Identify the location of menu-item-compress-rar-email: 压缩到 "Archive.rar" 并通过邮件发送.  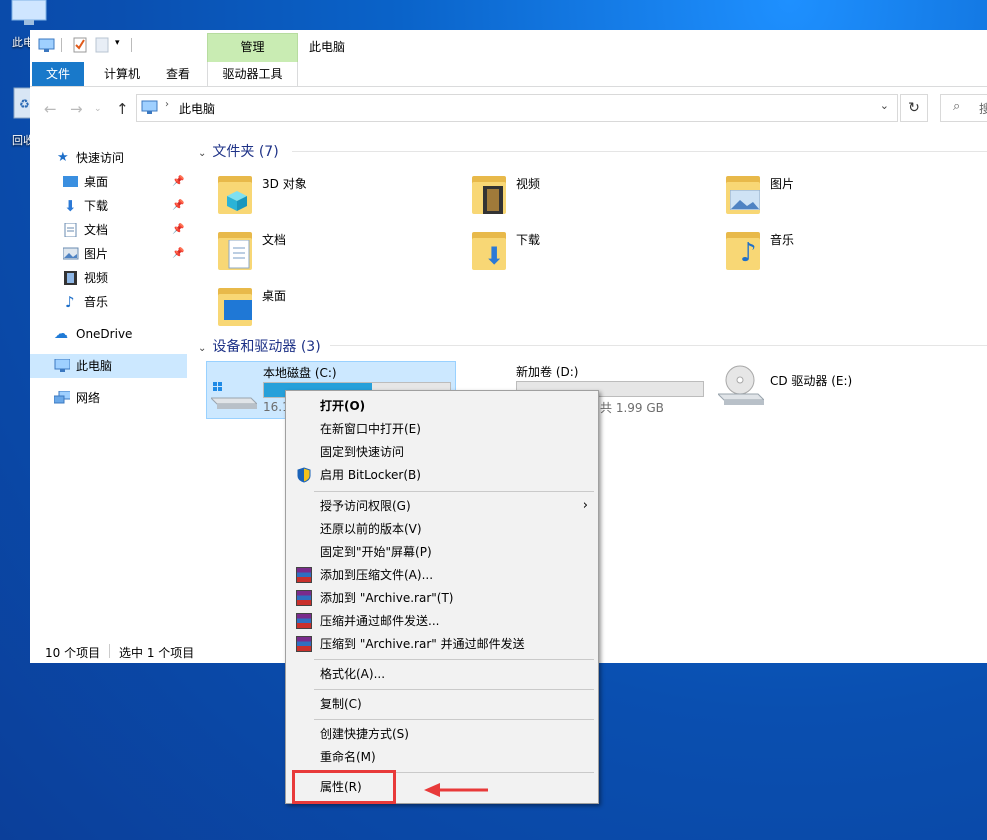
(442, 644).